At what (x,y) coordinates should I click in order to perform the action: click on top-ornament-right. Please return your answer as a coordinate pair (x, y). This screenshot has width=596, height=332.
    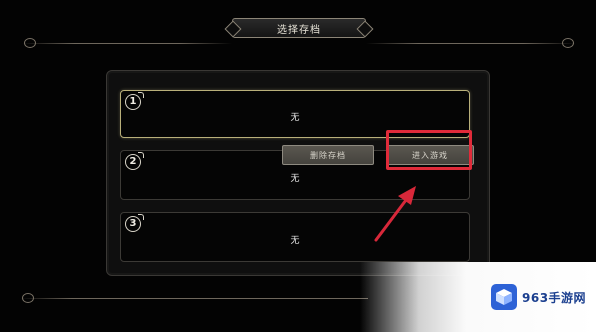
    Looking at the image, I should click on (471, 43).